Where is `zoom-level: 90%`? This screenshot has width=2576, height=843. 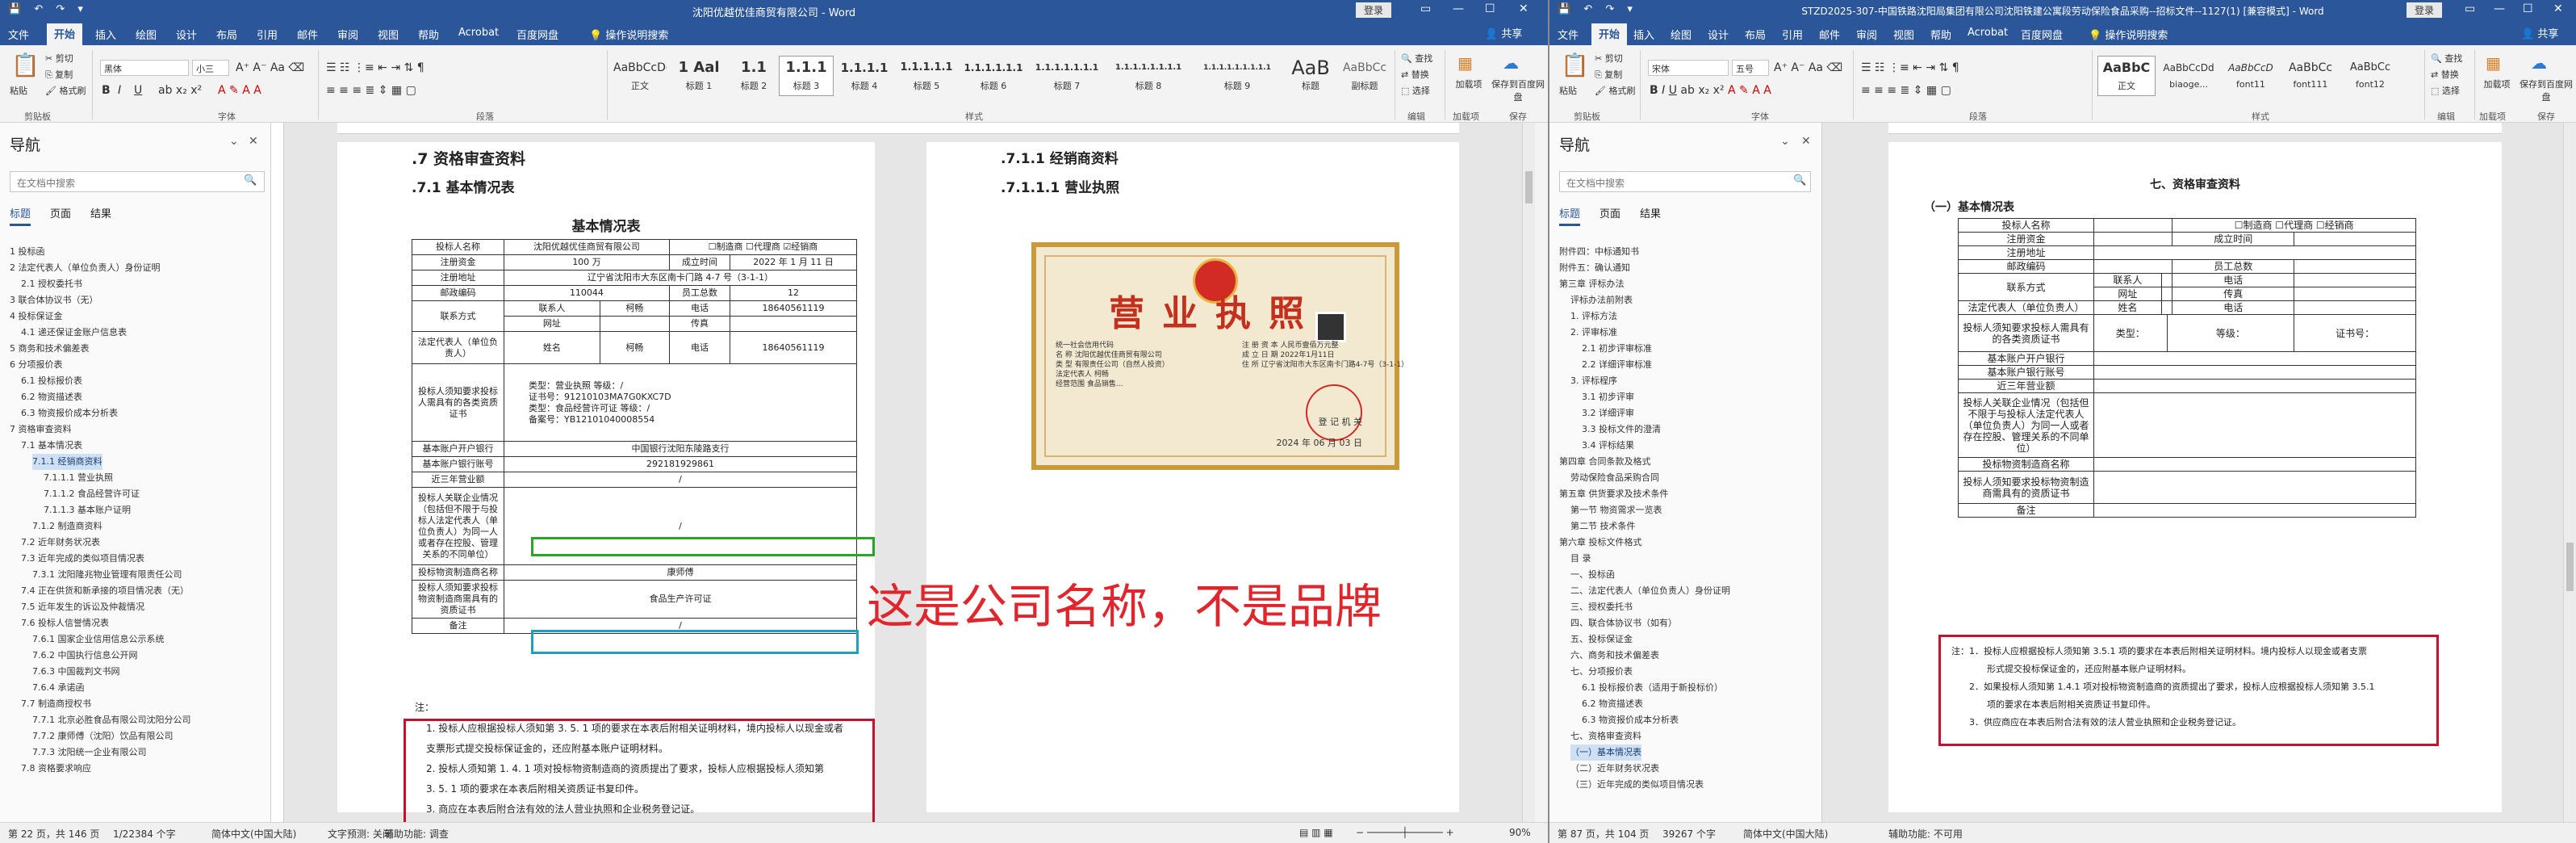
zoom-level: 90% is located at coordinates (1520, 832).